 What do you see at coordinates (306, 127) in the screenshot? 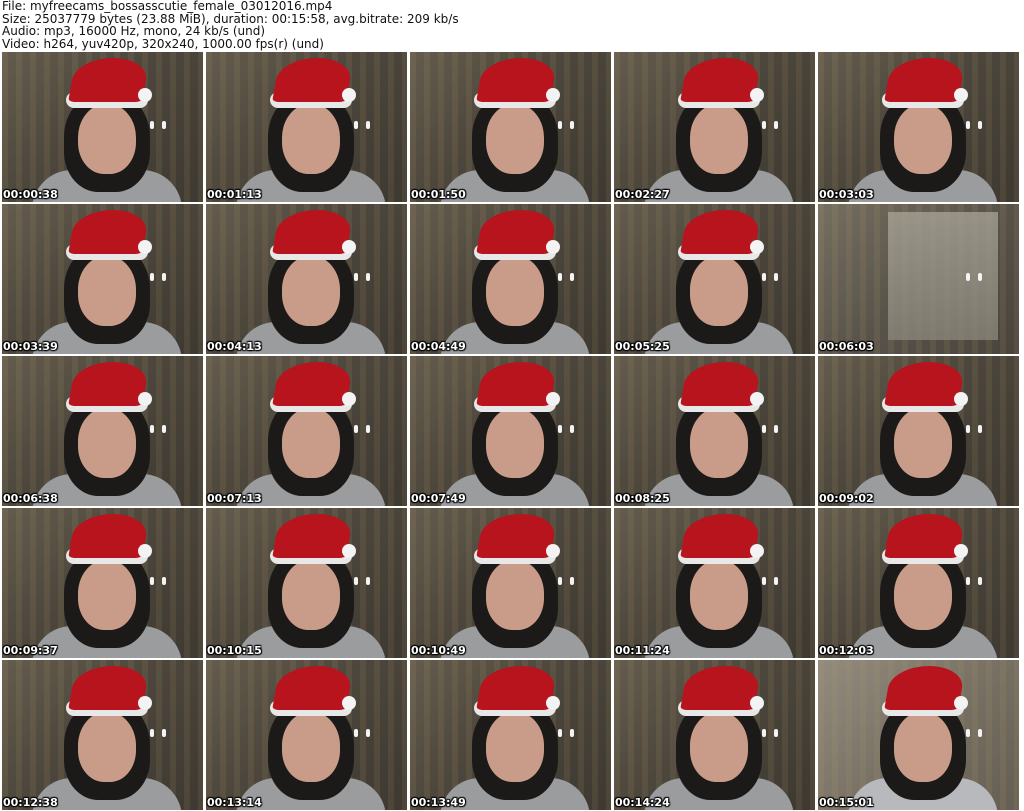
I see `thumbnail: 00:01:13` at bounding box center [306, 127].